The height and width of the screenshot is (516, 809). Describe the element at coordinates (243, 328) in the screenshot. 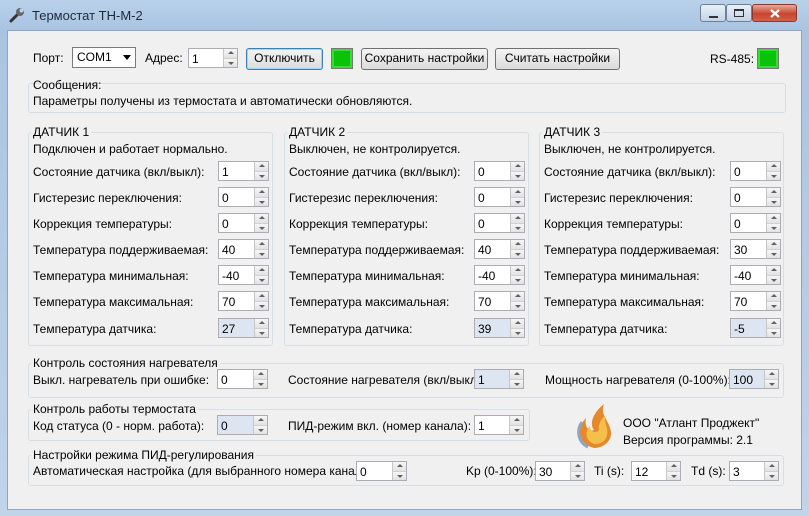

I see `sensor-current-stepper: 27` at that location.